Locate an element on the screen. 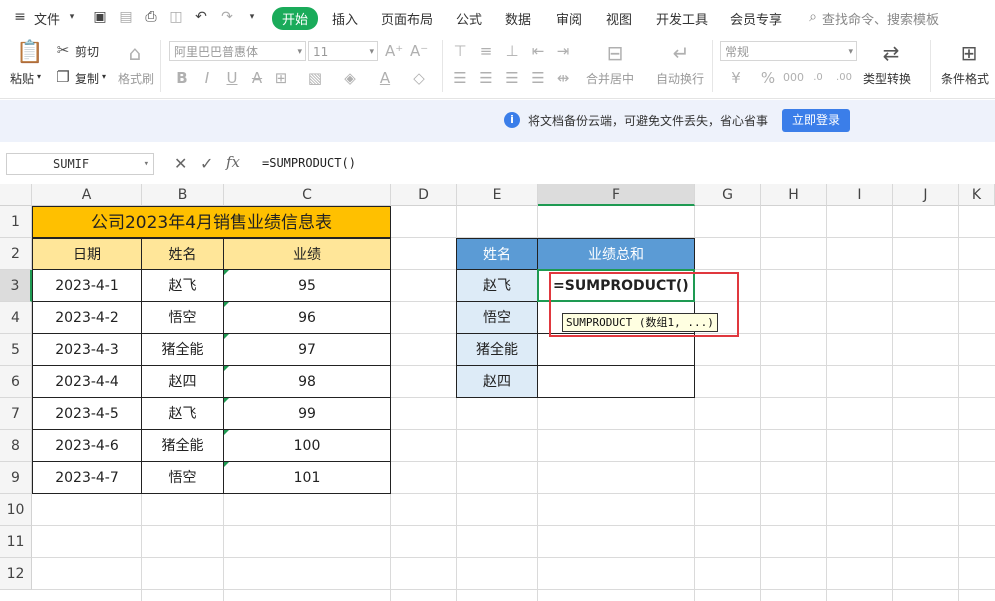 This screenshot has height=601, width=995. row-header-5: 5 is located at coordinates (16, 350).